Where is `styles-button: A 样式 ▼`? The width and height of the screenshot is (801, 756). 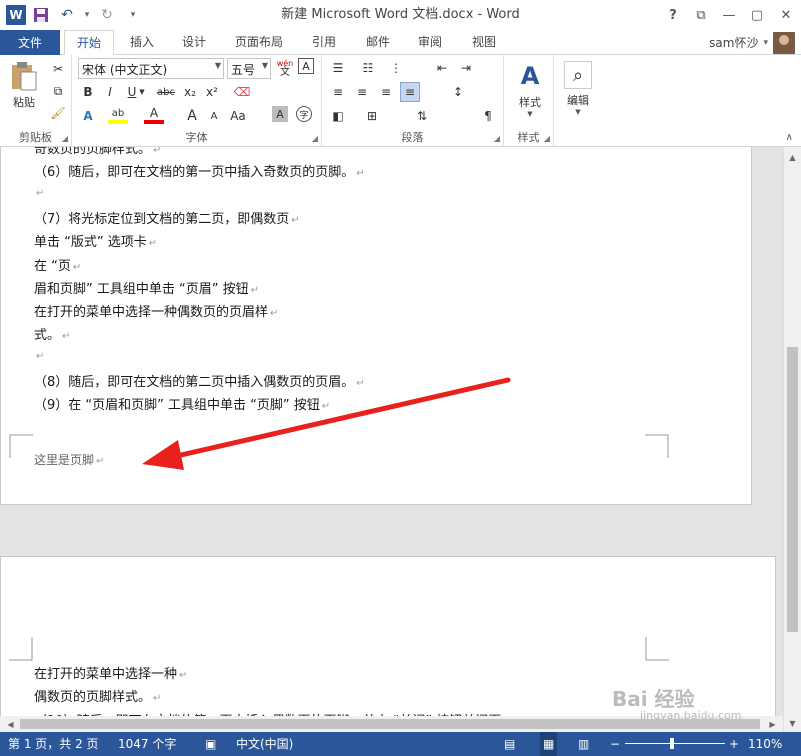
styles-button: A 样式 ▼ is located at coordinates (530, 89).